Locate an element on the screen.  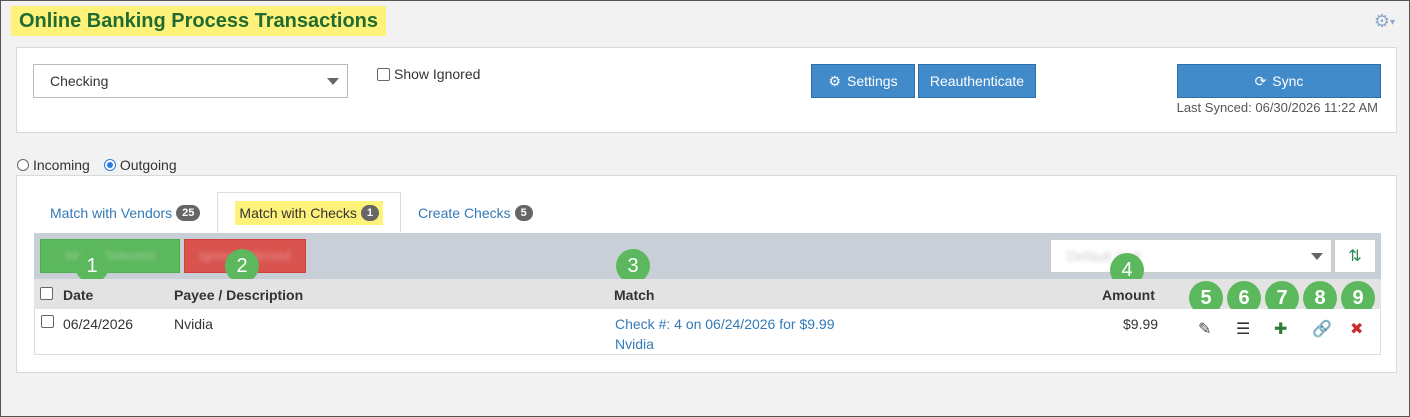
sort-direction-button: ⇅ is located at coordinates (1355, 256).